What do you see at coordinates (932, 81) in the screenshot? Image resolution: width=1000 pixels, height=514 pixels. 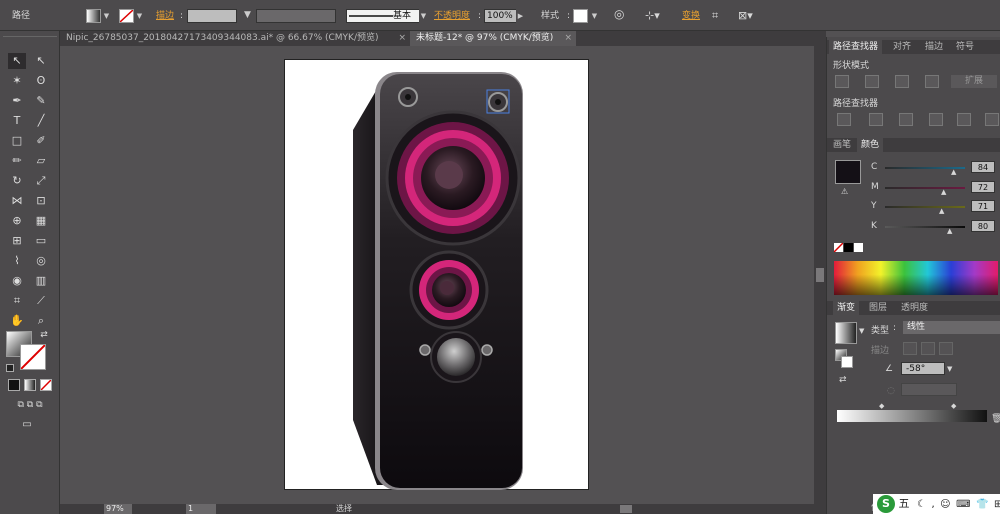 I see `exclude-button` at bounding box center [932, 81].